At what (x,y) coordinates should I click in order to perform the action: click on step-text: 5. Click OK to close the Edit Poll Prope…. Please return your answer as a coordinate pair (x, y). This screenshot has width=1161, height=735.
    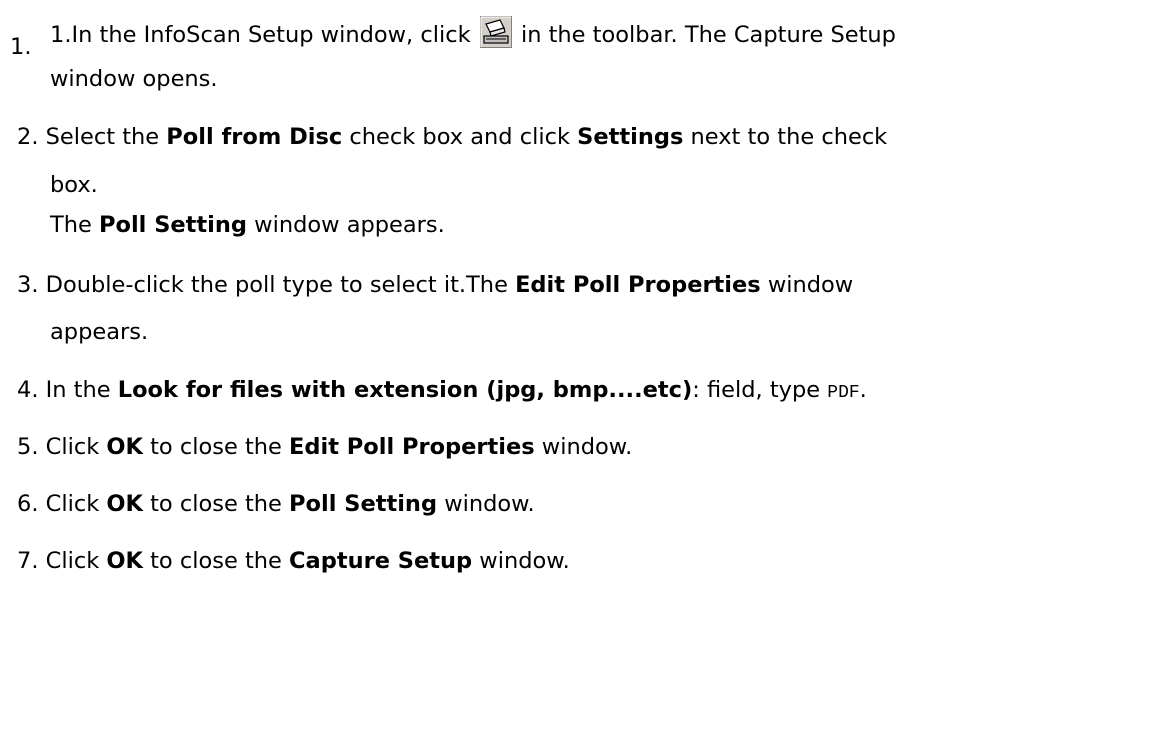
    Looking at the image, I should click on (325, 447).